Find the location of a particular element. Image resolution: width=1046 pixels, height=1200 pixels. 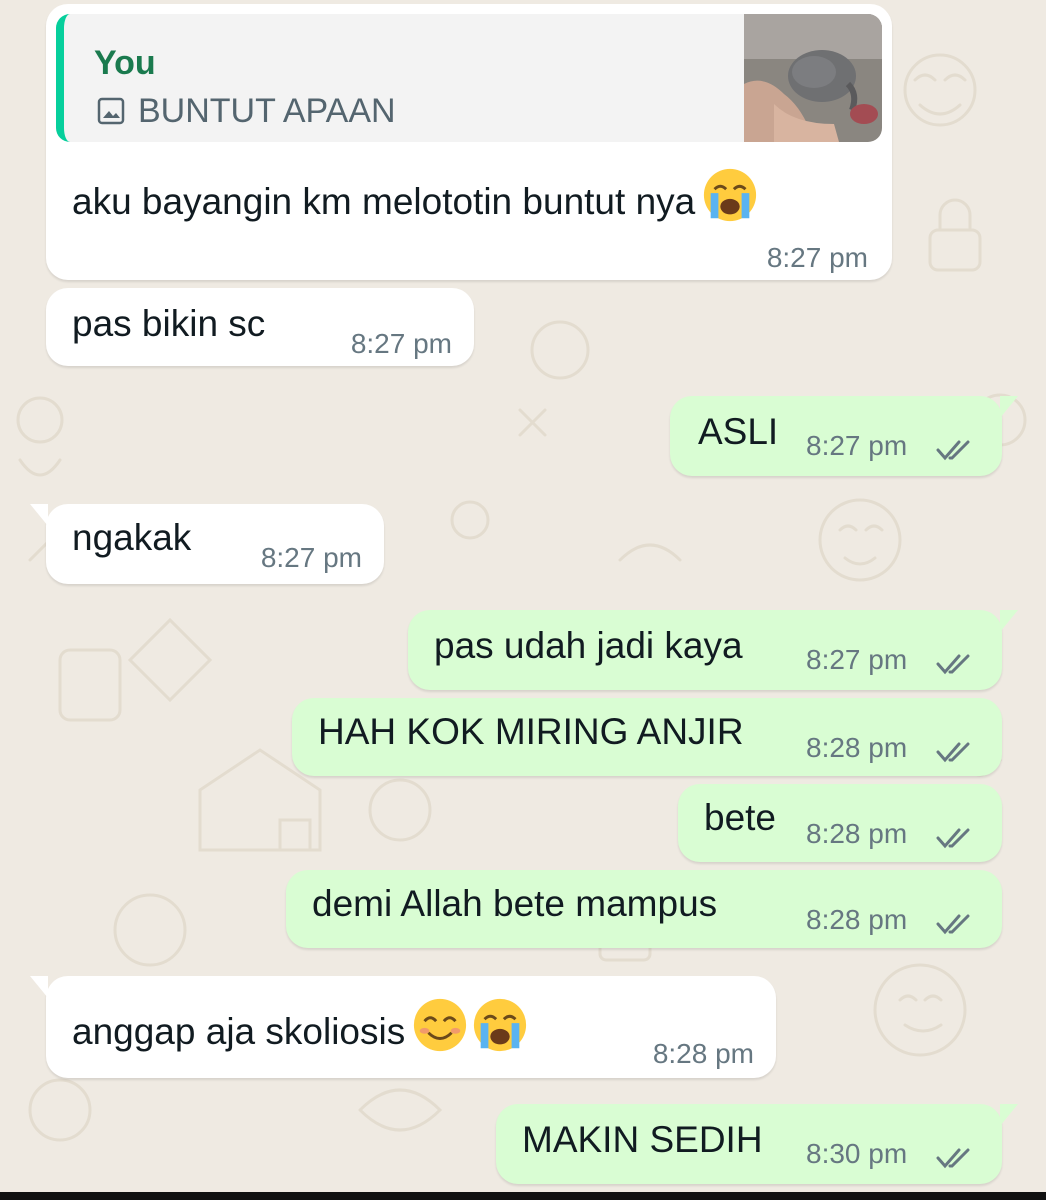

message-bubble-outgoing: pas udah jadi kaya 8:27 pm is located at coordinates (713, 650).